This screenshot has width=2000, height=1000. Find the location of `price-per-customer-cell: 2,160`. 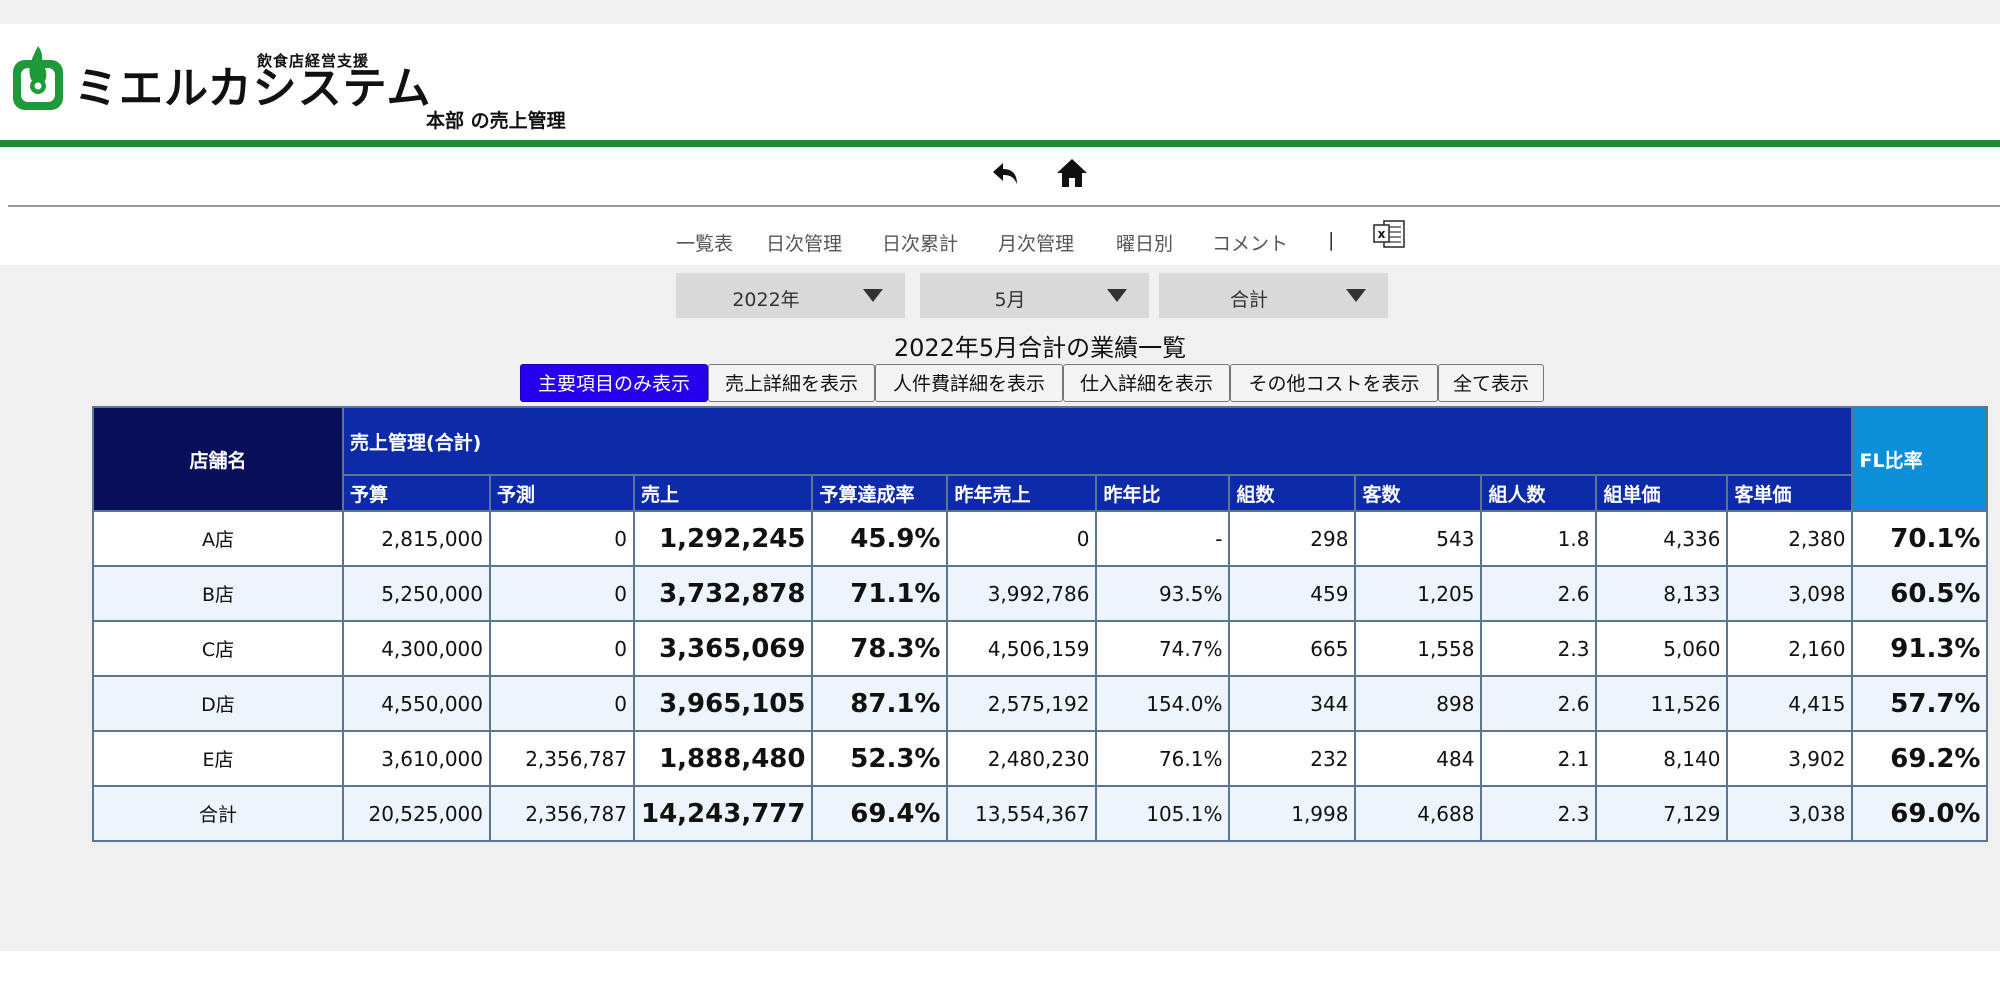

price-per-customer-cell: 2,160 is located at coordinates (1790, 648).